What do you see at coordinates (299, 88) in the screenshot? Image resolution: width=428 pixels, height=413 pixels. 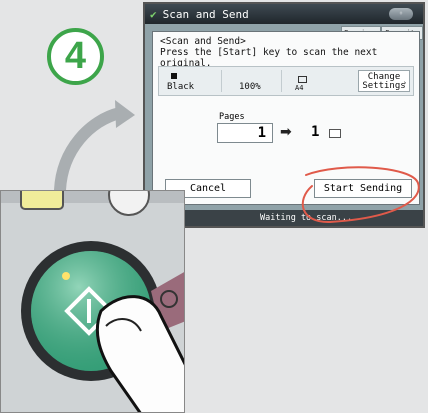 I see `paper-size-label: A4` at bounding box center [299, 88].